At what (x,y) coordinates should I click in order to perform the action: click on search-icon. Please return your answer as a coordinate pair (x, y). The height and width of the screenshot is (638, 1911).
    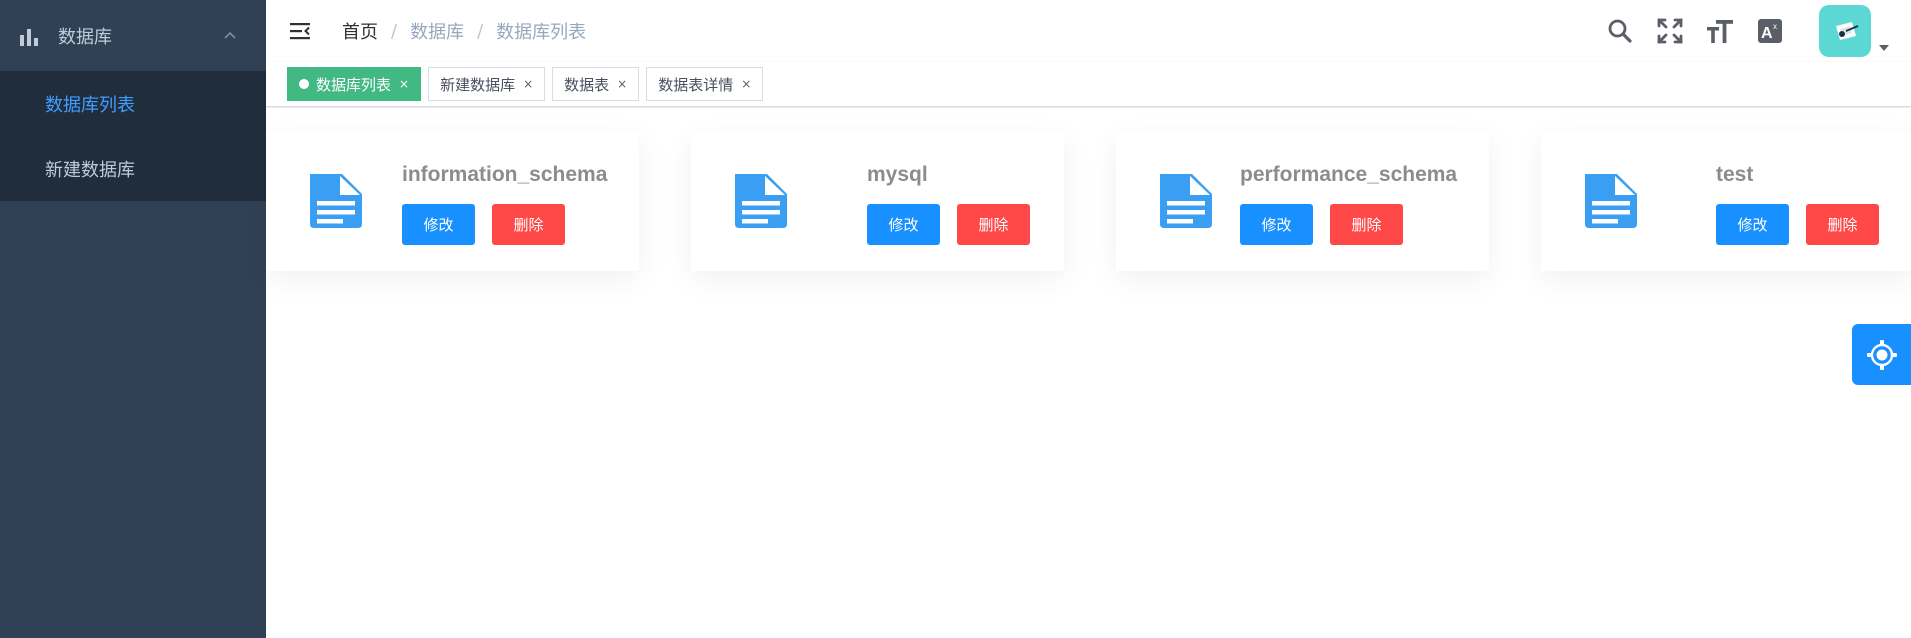
    Looking at the image, I should click on (1620, 31).